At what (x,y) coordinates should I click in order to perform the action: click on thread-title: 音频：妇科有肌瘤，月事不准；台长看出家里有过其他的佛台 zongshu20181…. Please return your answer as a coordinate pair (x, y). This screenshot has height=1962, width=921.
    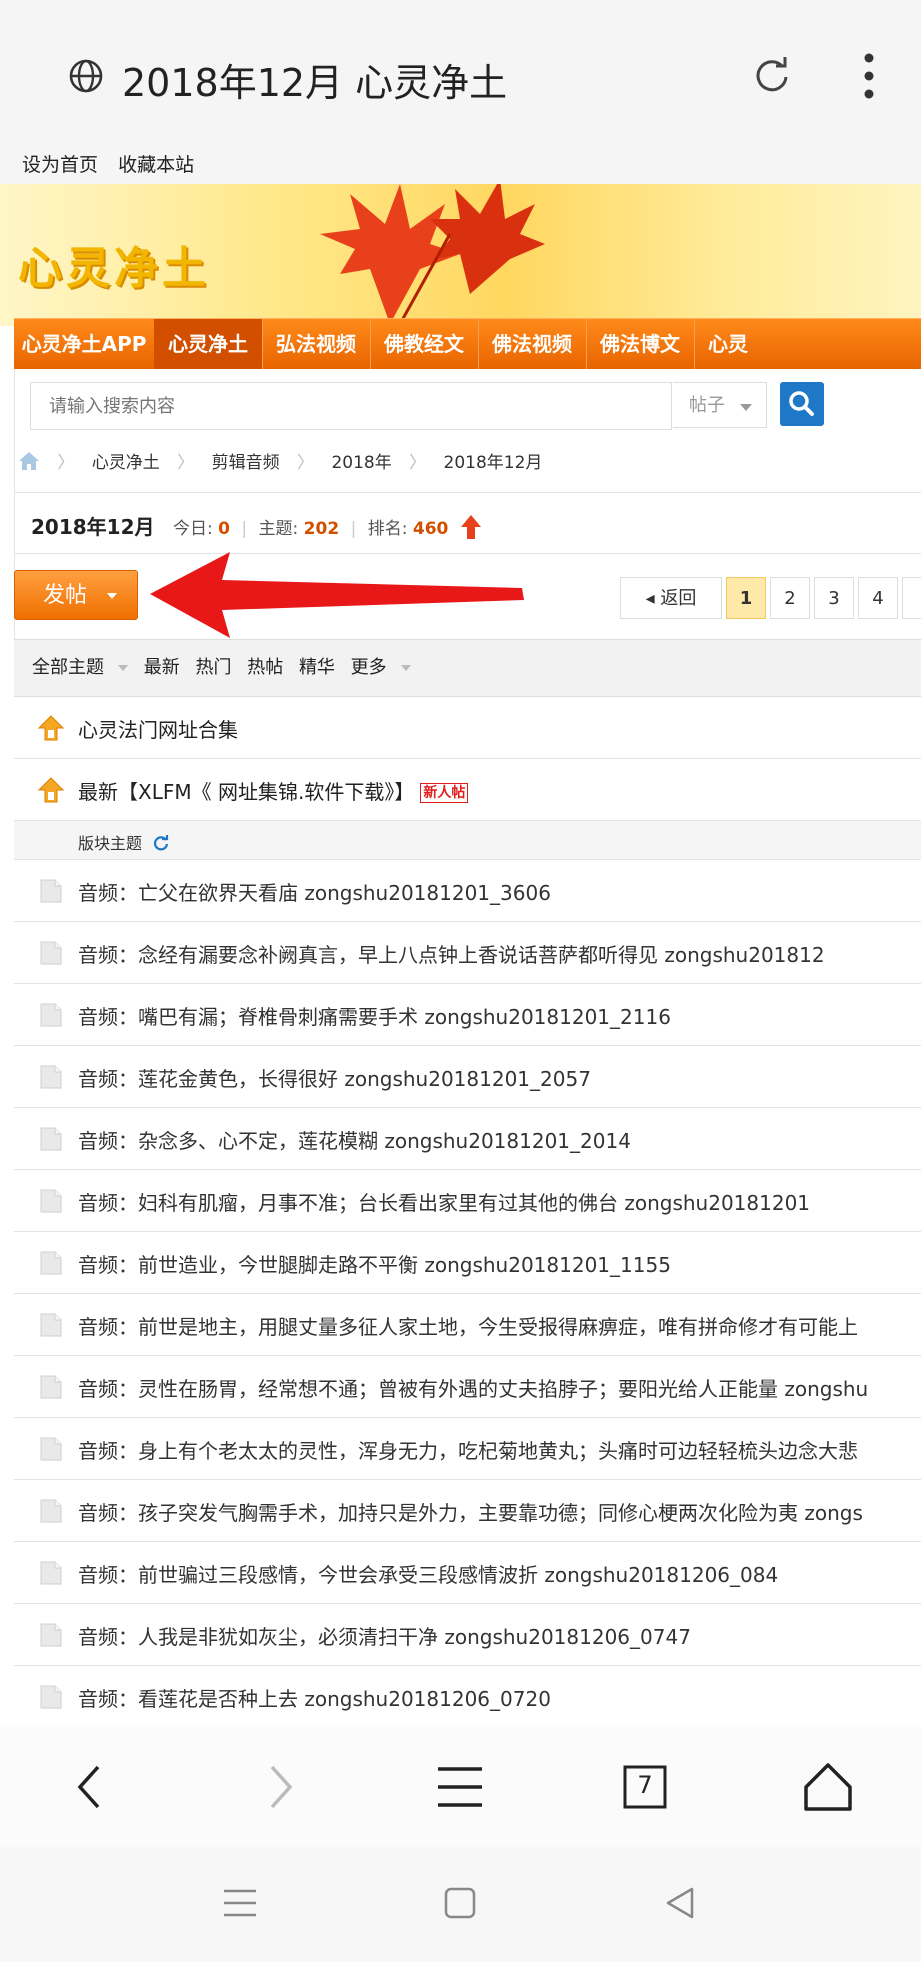
    Looking at the image, I should click on (444, 1201).